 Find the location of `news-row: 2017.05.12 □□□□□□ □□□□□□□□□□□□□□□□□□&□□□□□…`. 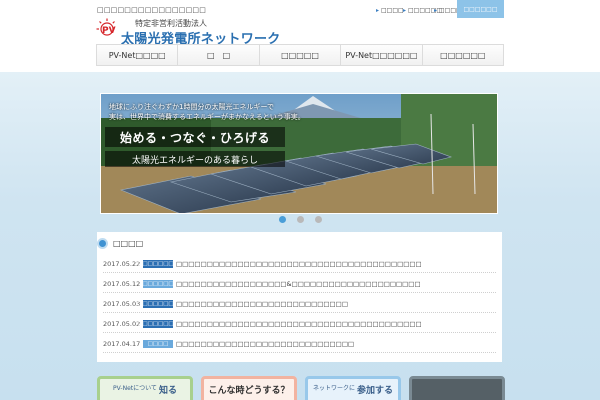

news-row: 2017.05.12 □□□□□□ □□□□□□□□□□□□□□□□□□&□□□□□… is located at coordinates (299, 284).